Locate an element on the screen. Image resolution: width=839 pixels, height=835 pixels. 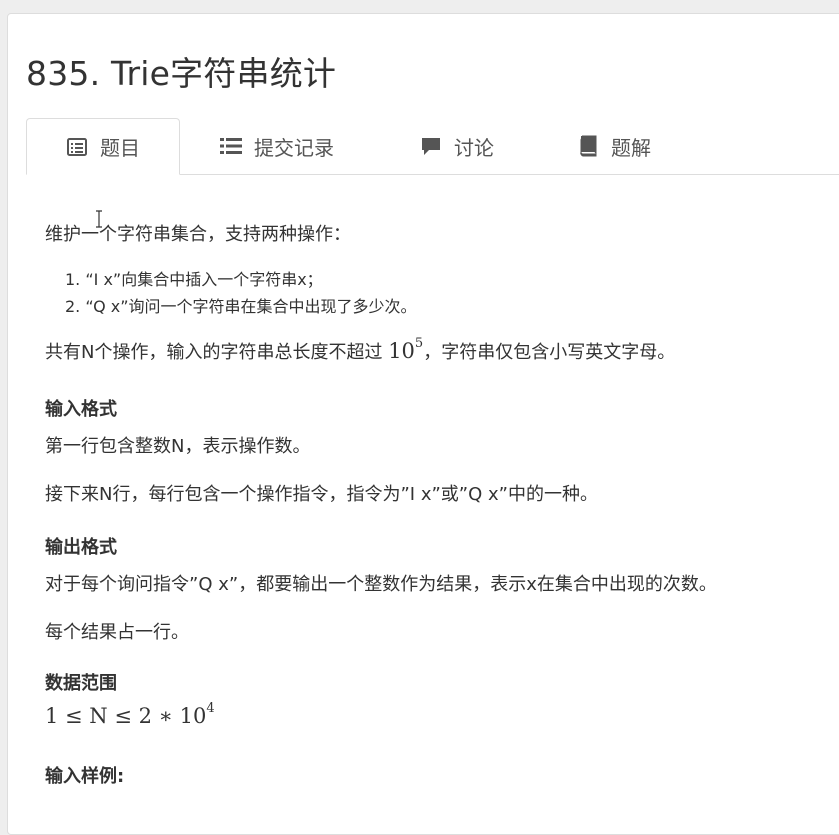
constraint-exponent: 5 is located at coordinates (419, 343).